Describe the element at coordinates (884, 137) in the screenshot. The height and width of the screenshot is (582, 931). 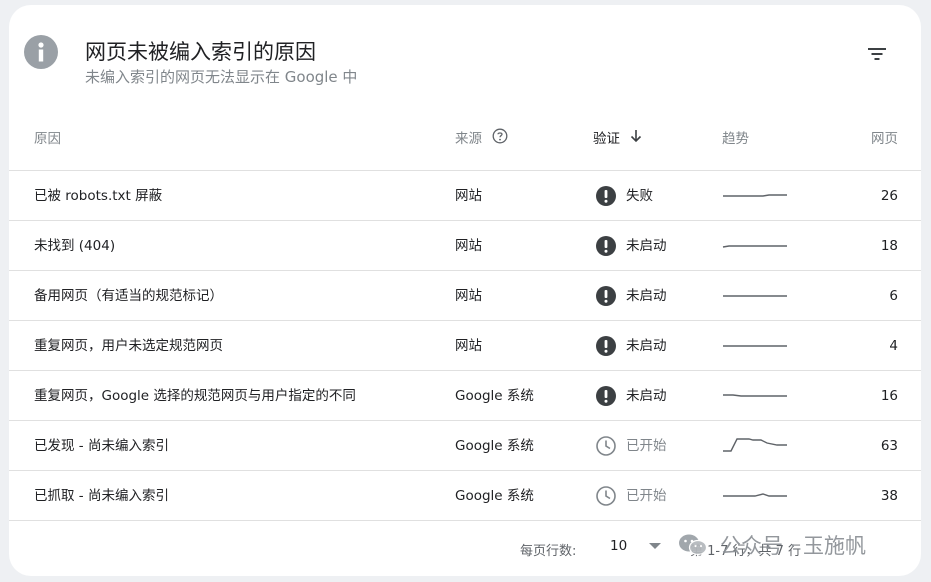
I see `column-header-pages: 网页` at that location.